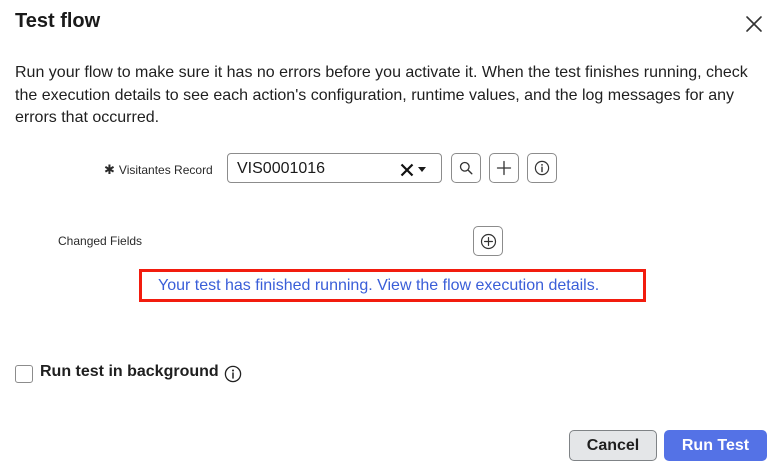  I want to click on clear-x-icon, so click(407, 170).